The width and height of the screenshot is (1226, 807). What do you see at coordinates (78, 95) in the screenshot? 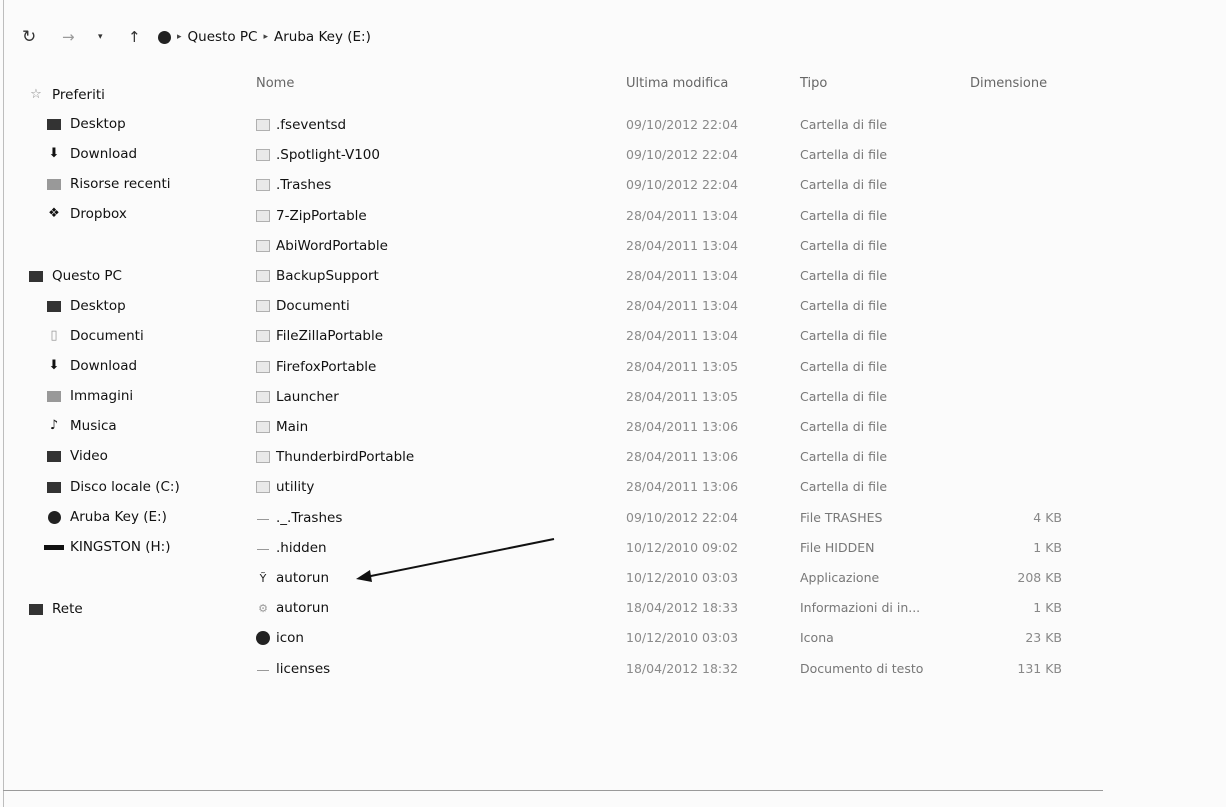
I see `sidebar-item-label: Preferiti` at bounding box center [78, 95].